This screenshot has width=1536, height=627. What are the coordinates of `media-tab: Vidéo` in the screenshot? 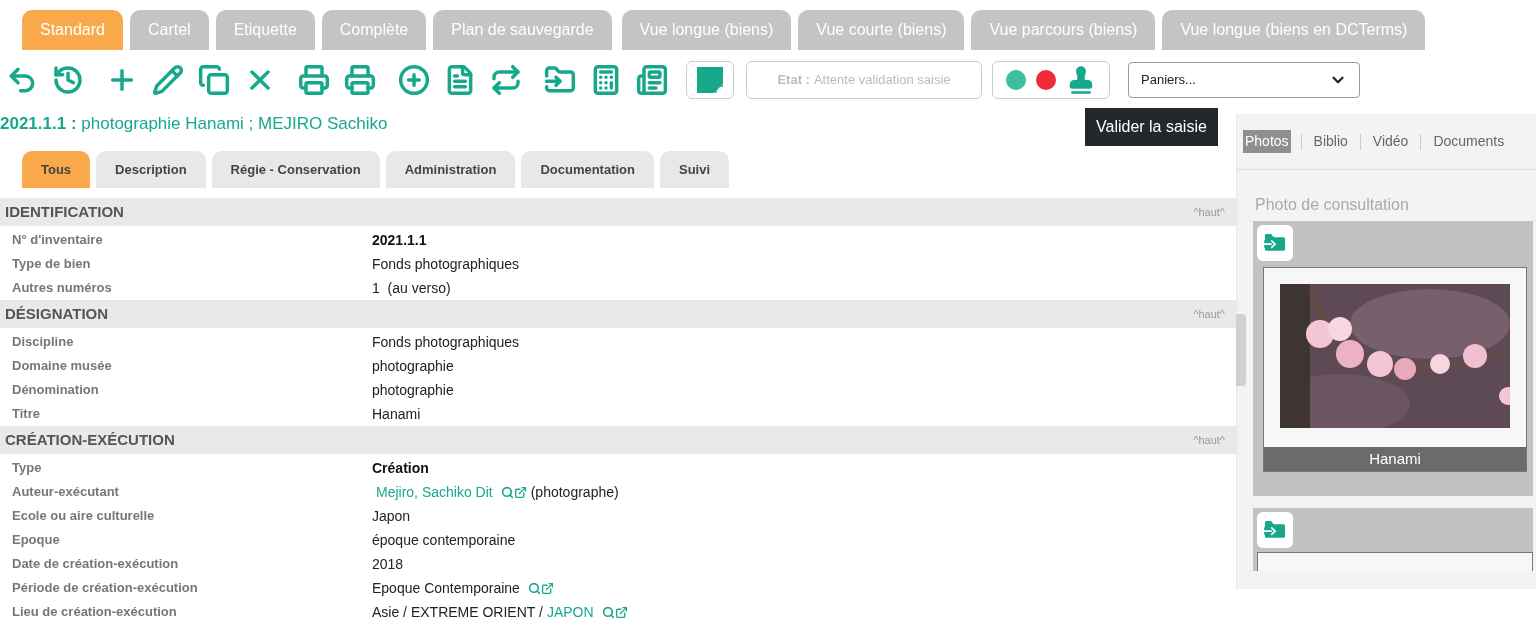 It's located at (1390, 141).